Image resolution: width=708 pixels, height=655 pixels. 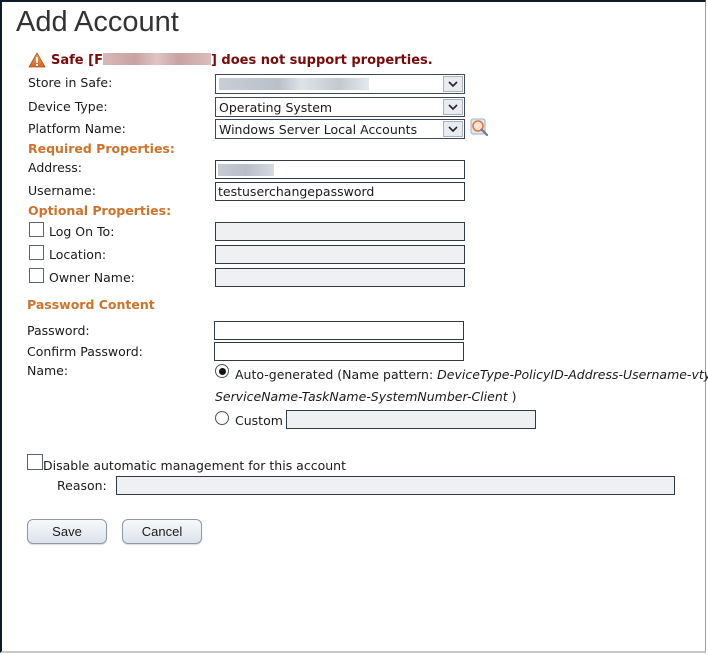 What do you see at coordinates (340, 254) in the screenshot?
I see `location-input` at bounding box center [340, 254].